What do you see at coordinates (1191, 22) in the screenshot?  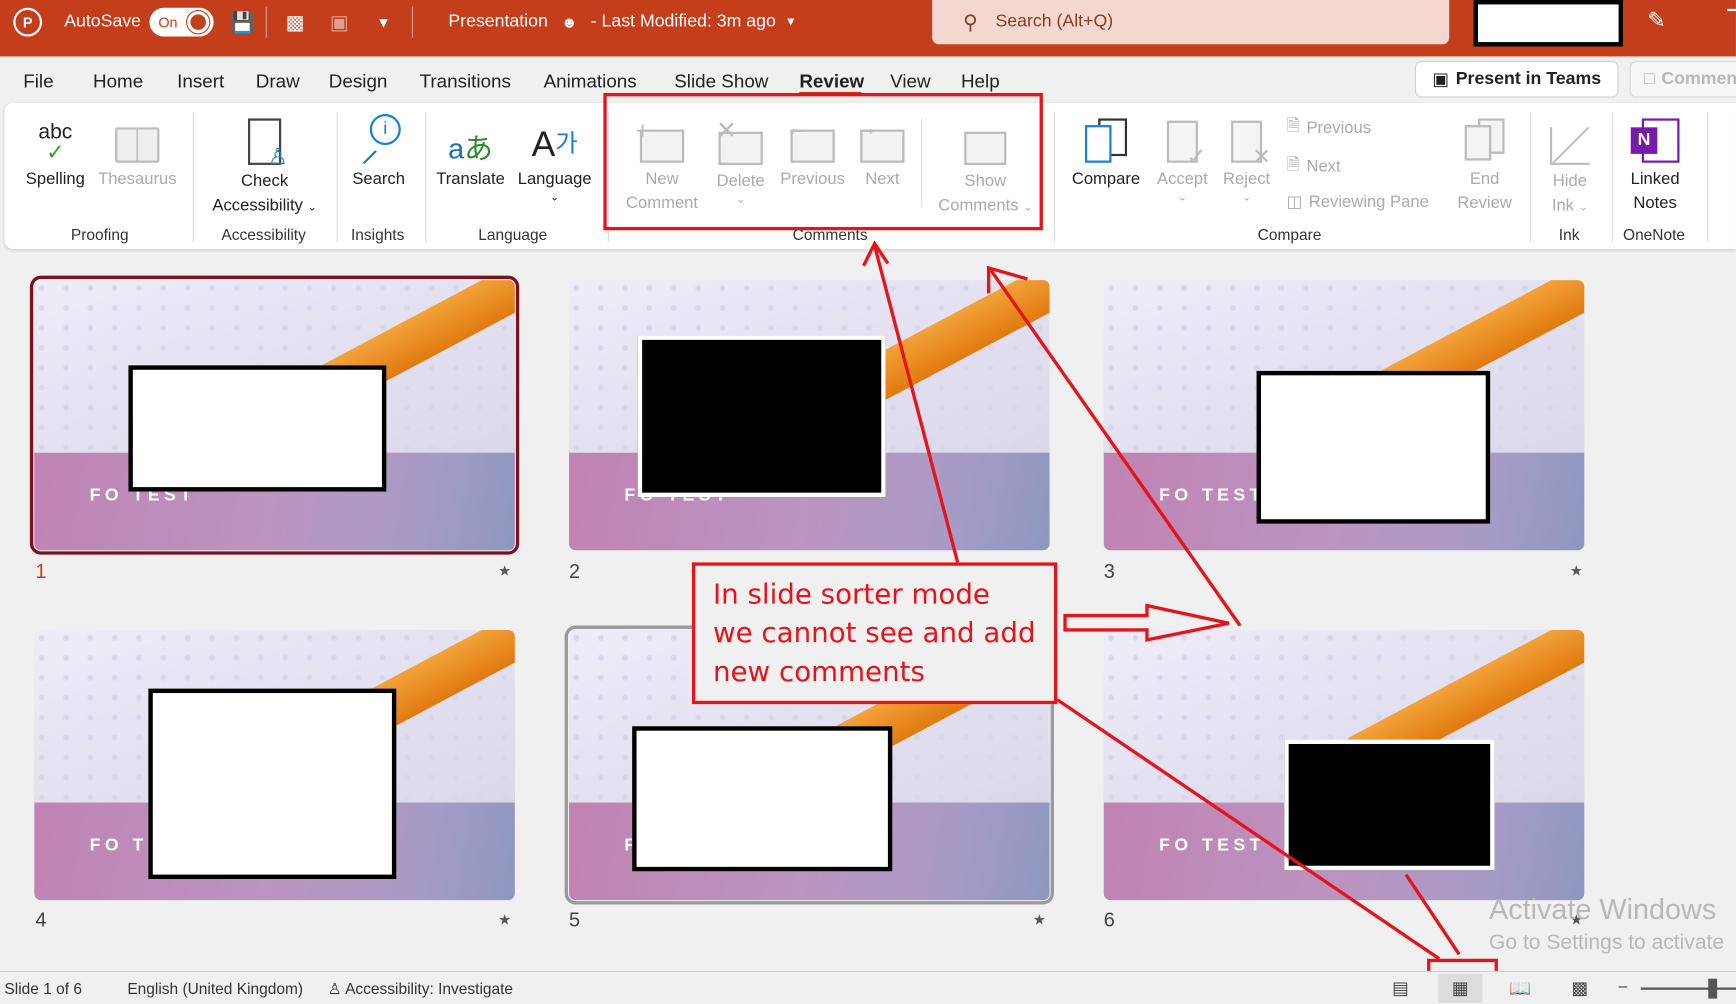 I see `search-input: ⚲ Search (Alt+Q)` at bounding box center [1191, 22].